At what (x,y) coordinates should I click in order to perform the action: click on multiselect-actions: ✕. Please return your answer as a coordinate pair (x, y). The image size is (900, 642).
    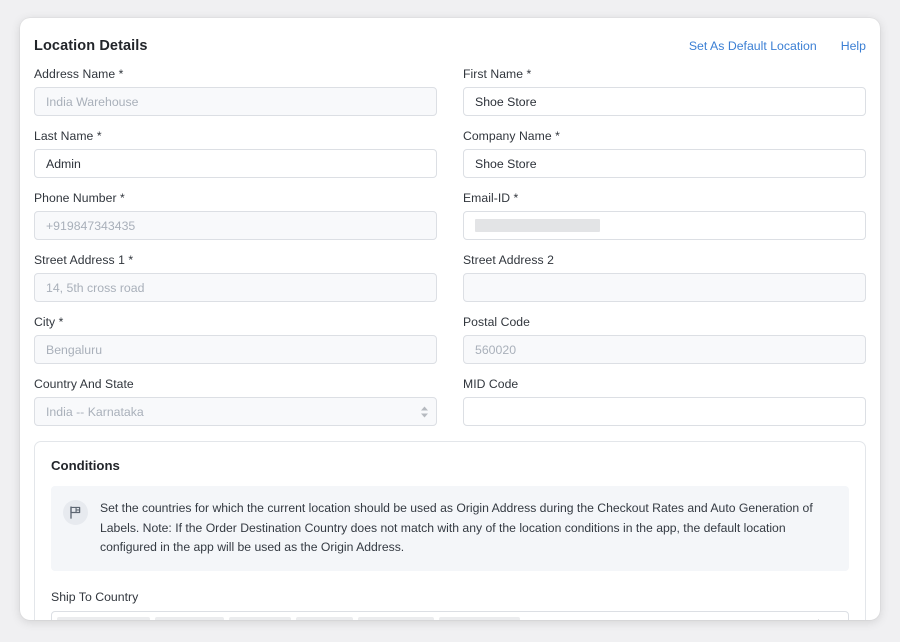
    Looking at the image, I should click on (822, 619).